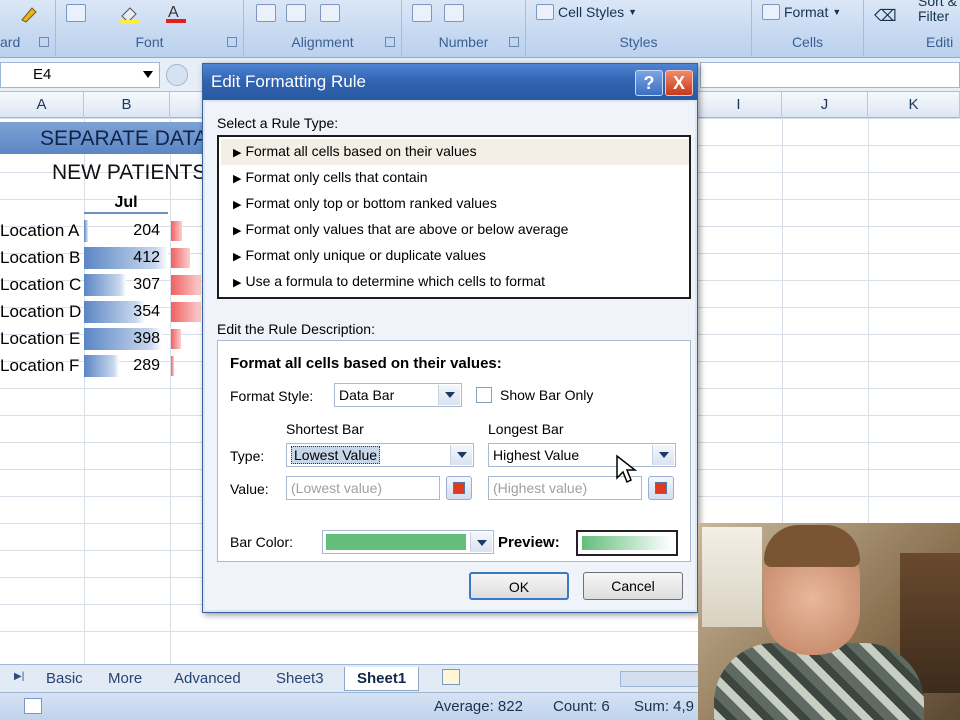 This screenshot has height=720, width=960. What do you see at coordinates (455, 152) in the screenshot?
I see `rule-type-item: ▶ Format all cells based on their values` at bounding box center [455, 152].